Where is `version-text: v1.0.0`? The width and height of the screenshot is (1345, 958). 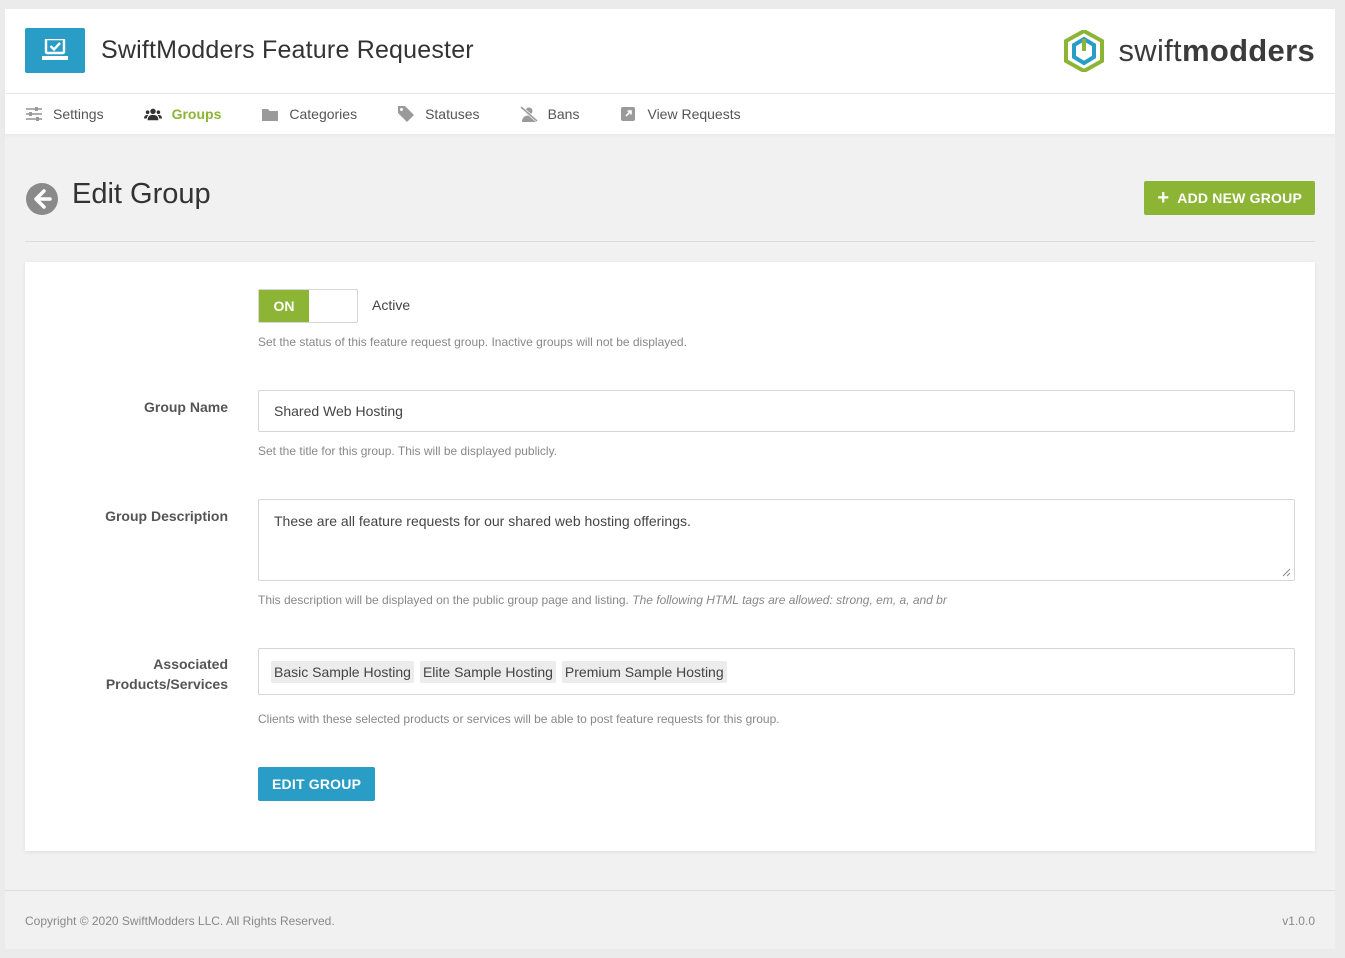 version-text: v1.0.0 is located at coordinates (1298, 921).